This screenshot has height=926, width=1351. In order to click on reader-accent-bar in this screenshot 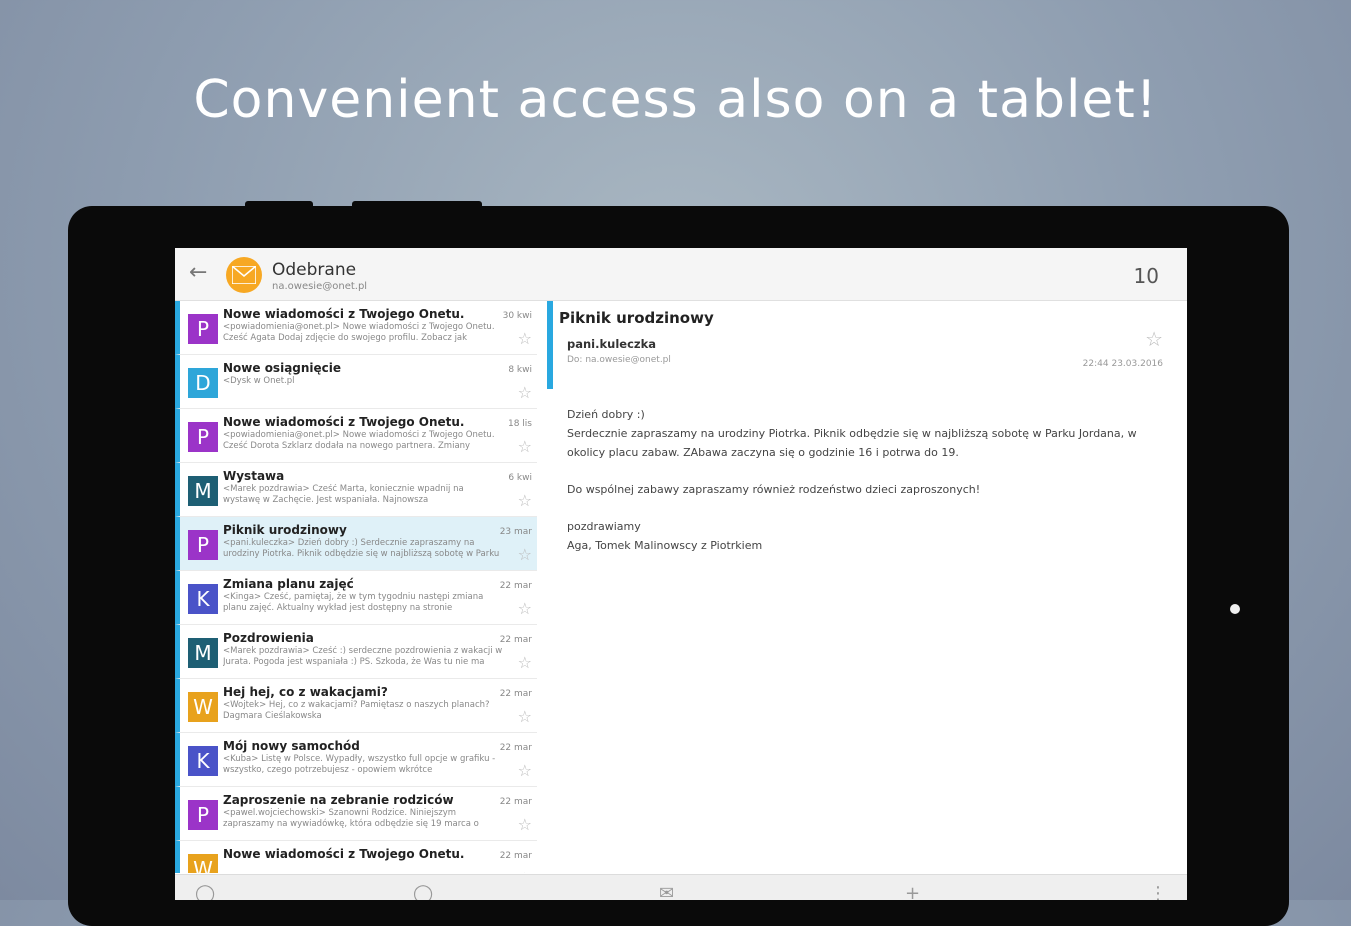, I will do `click(550, 345)`.